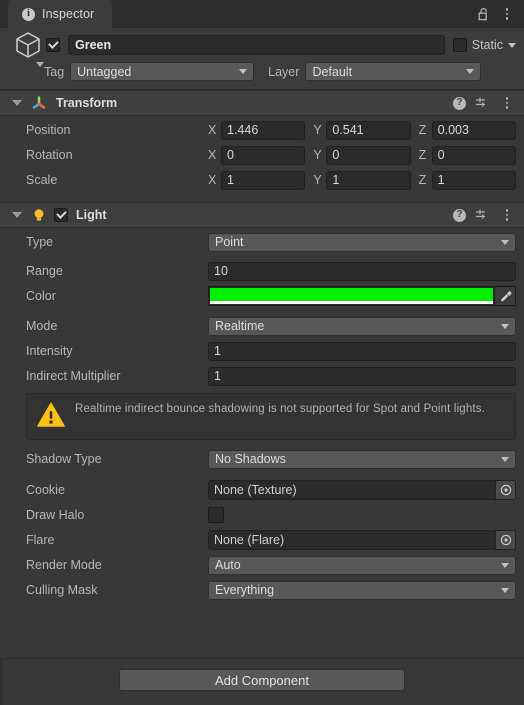 The height and width of the screenshot is (705, 524). What do you see at coordinates (41, 296) in the screenshot?
I see `property-label-color: Color` at bounding box center [41, 296].